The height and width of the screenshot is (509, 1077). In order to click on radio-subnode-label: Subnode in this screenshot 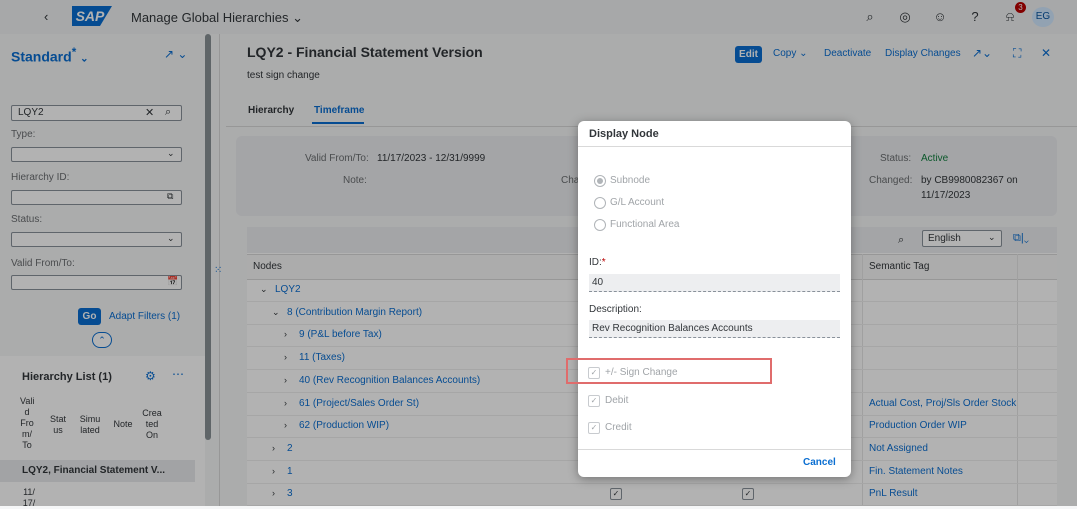, I will do `click(630, 180)`.